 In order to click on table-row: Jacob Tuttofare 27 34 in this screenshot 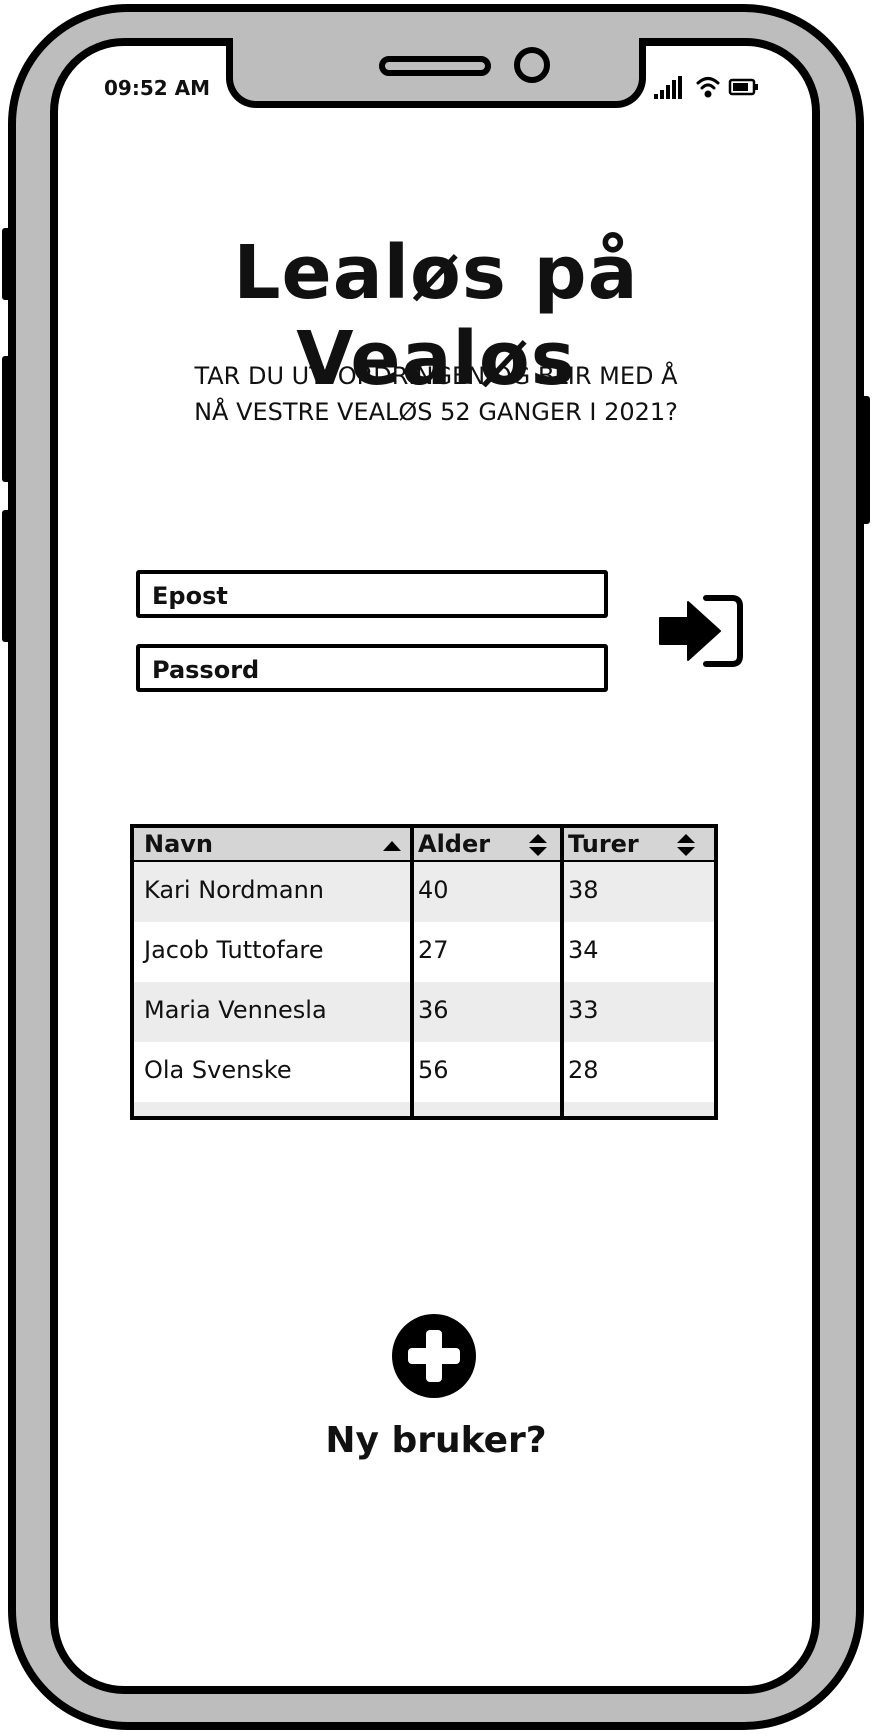, I will do `click(424, 952)`.